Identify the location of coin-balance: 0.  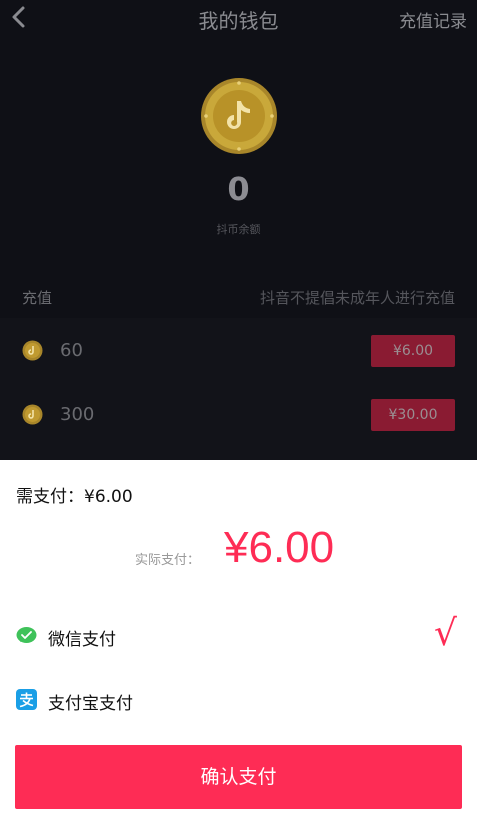
(238, 189).